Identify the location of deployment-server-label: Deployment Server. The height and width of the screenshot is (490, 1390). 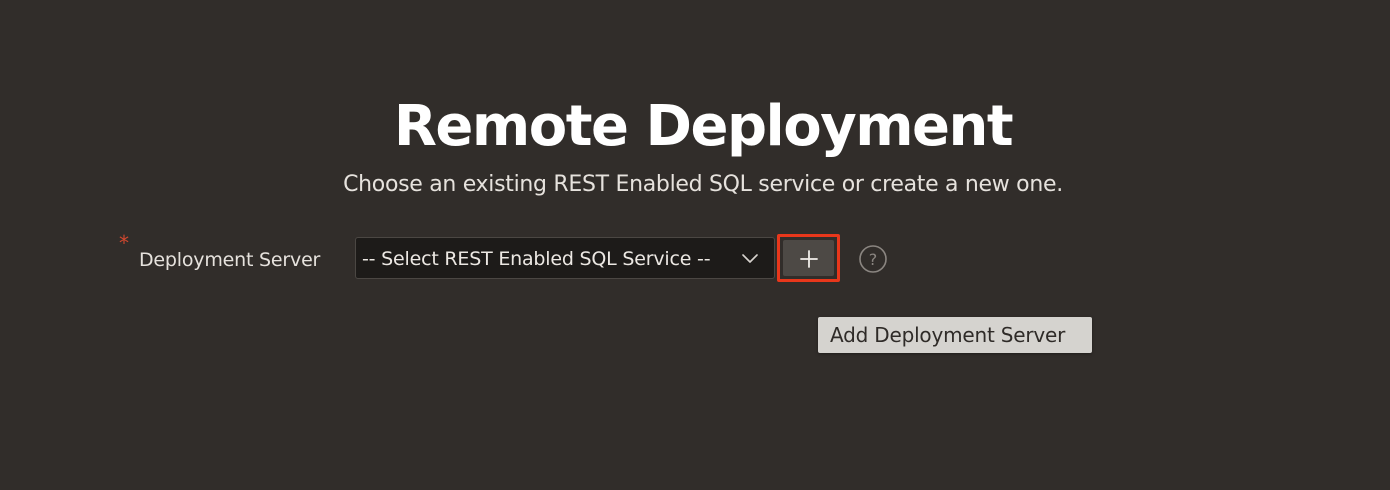
(230, 260).